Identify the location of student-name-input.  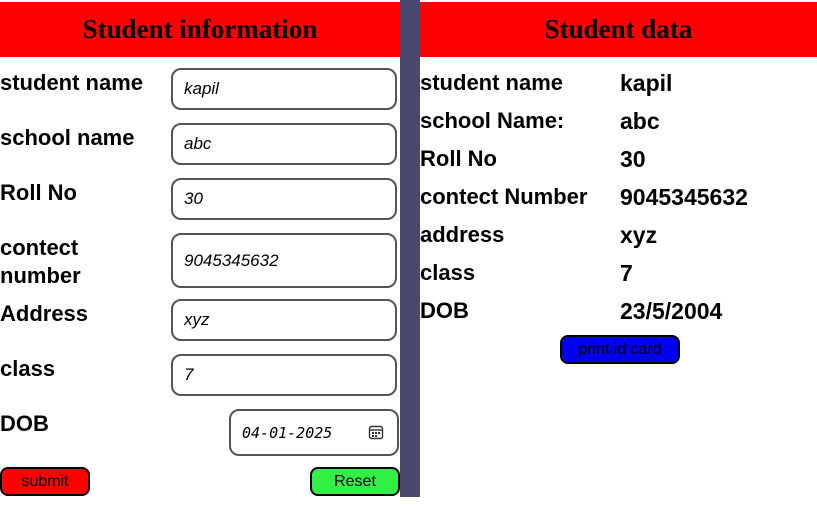
(284, 89).